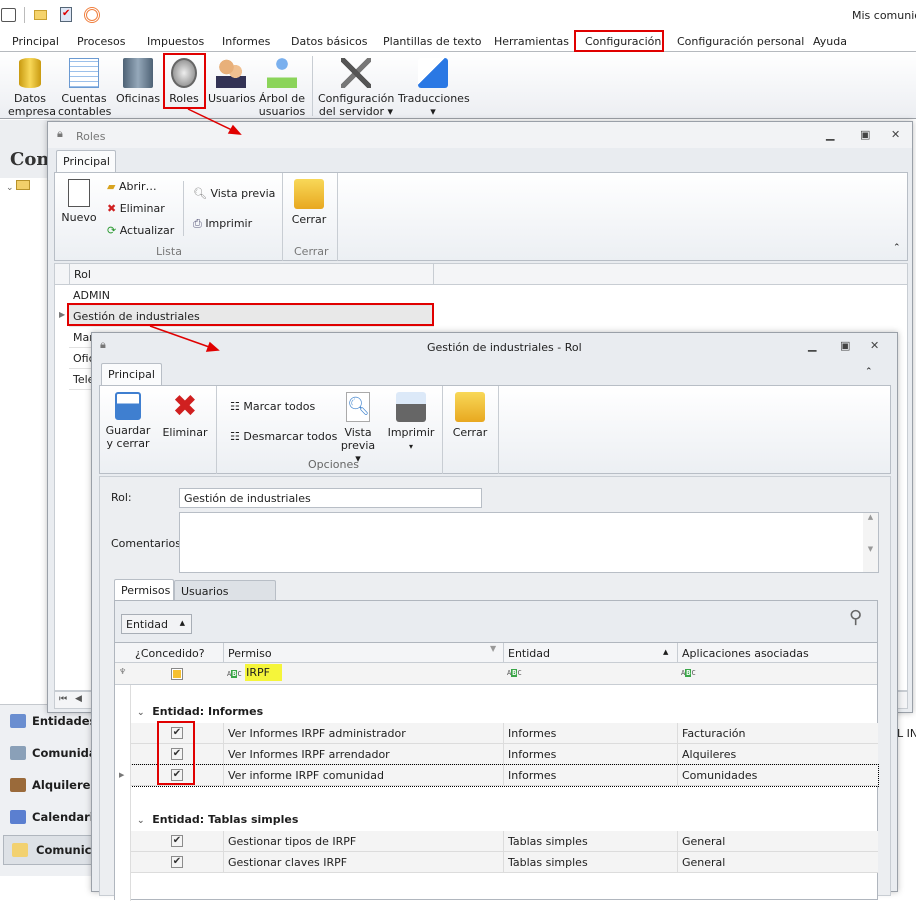  I want to click on arrow-roles-to-window, so click(212, 120).